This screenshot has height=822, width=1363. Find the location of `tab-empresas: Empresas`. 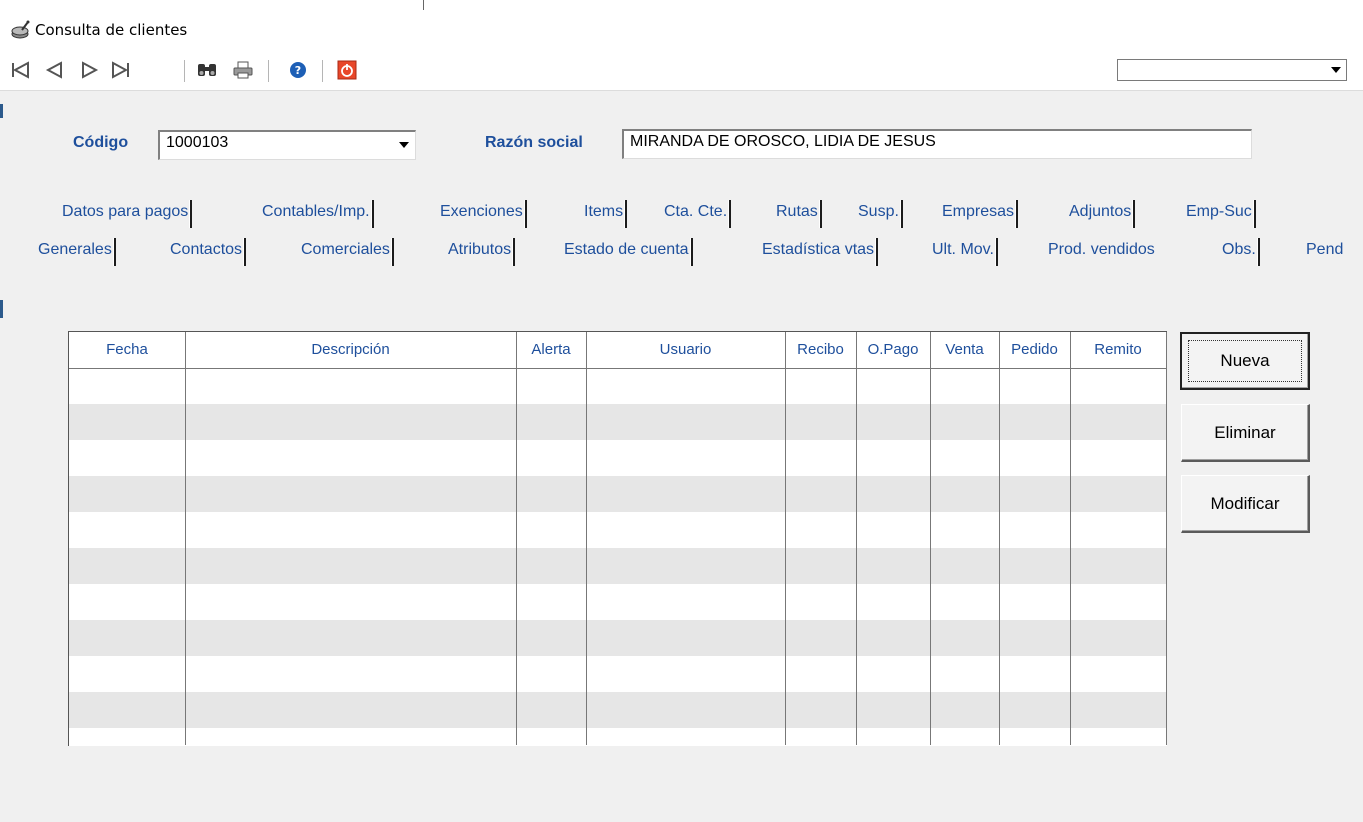

tab-empresas: Empresas is located at coordinates (980, 213).